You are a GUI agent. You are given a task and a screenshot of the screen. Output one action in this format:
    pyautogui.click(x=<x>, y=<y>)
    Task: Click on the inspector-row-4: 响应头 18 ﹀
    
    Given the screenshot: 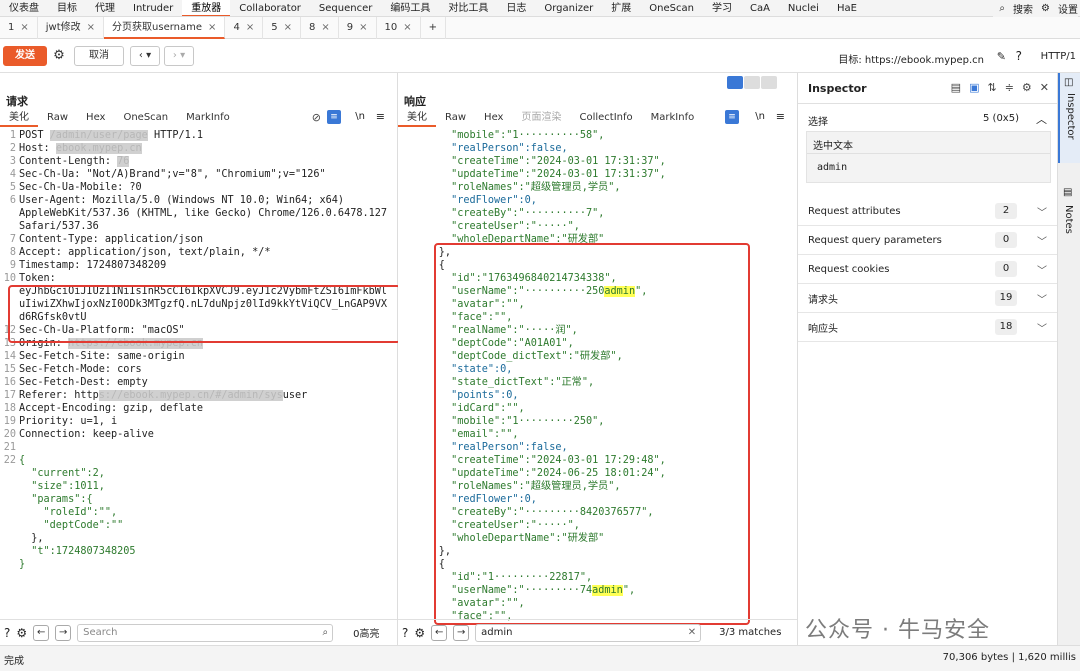 What is the action you would take?
    pyautogui.click(x=927, y=327)
    